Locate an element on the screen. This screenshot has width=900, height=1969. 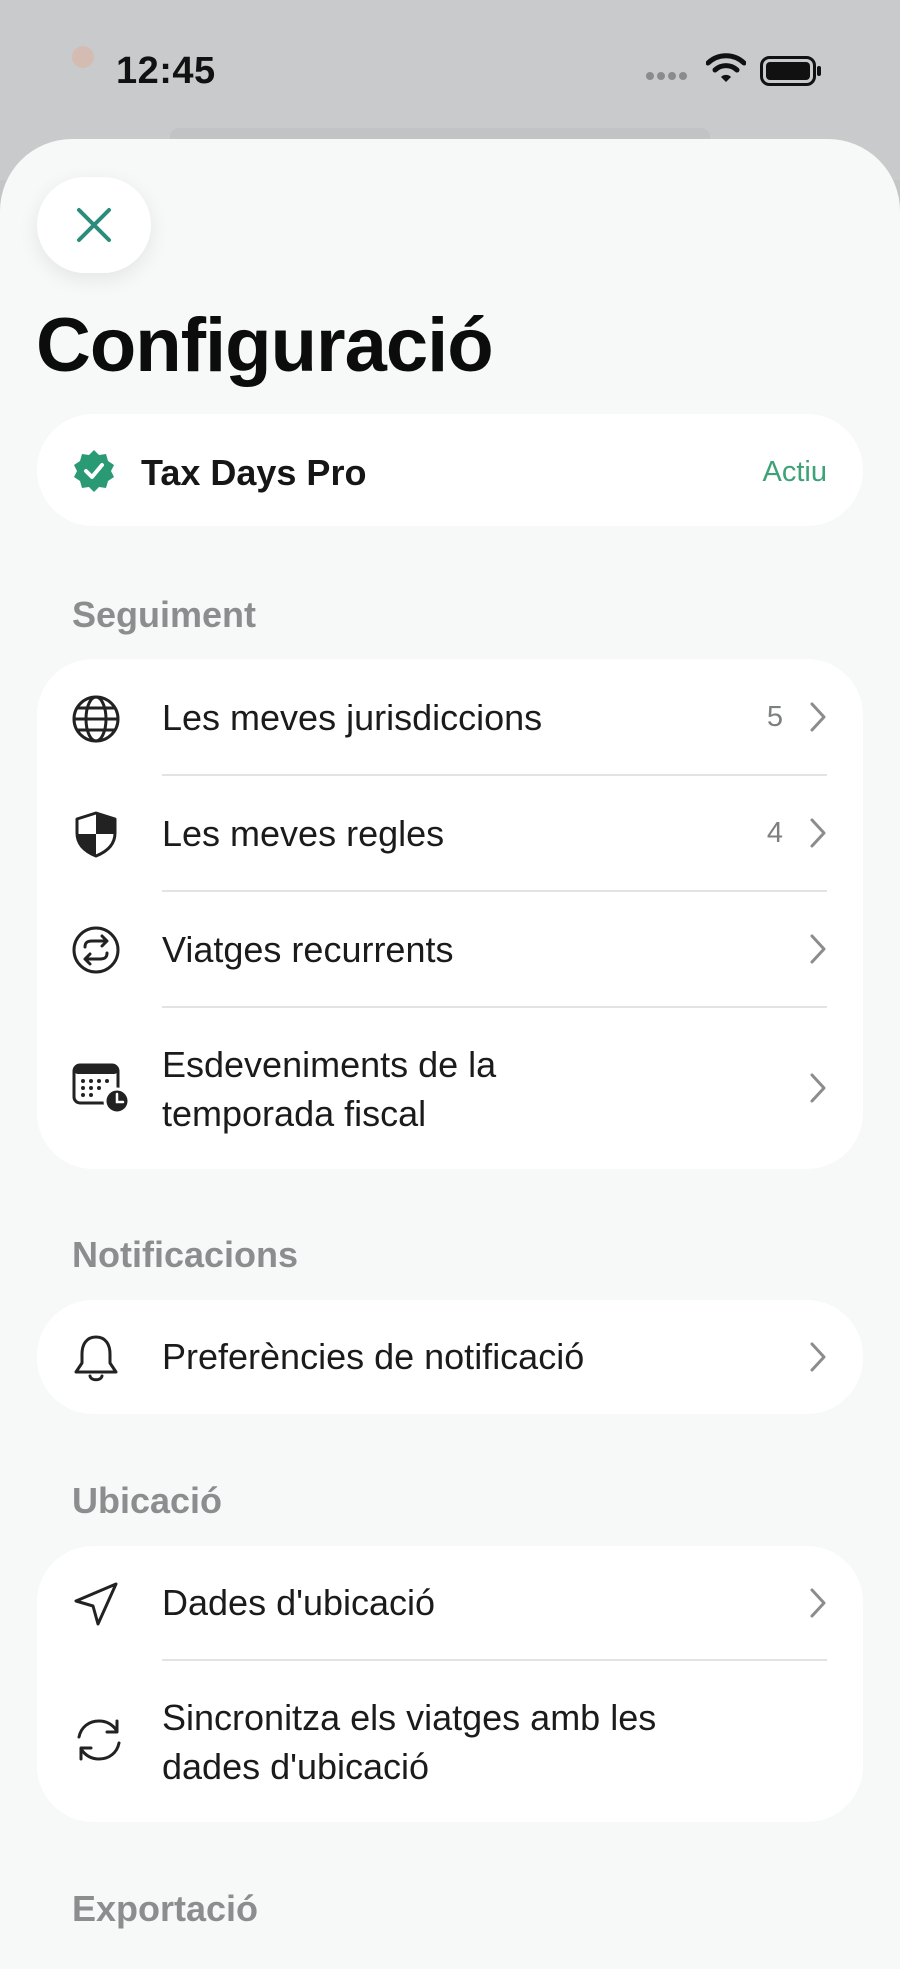
bell-icon is located at coordinates (96, 1358).